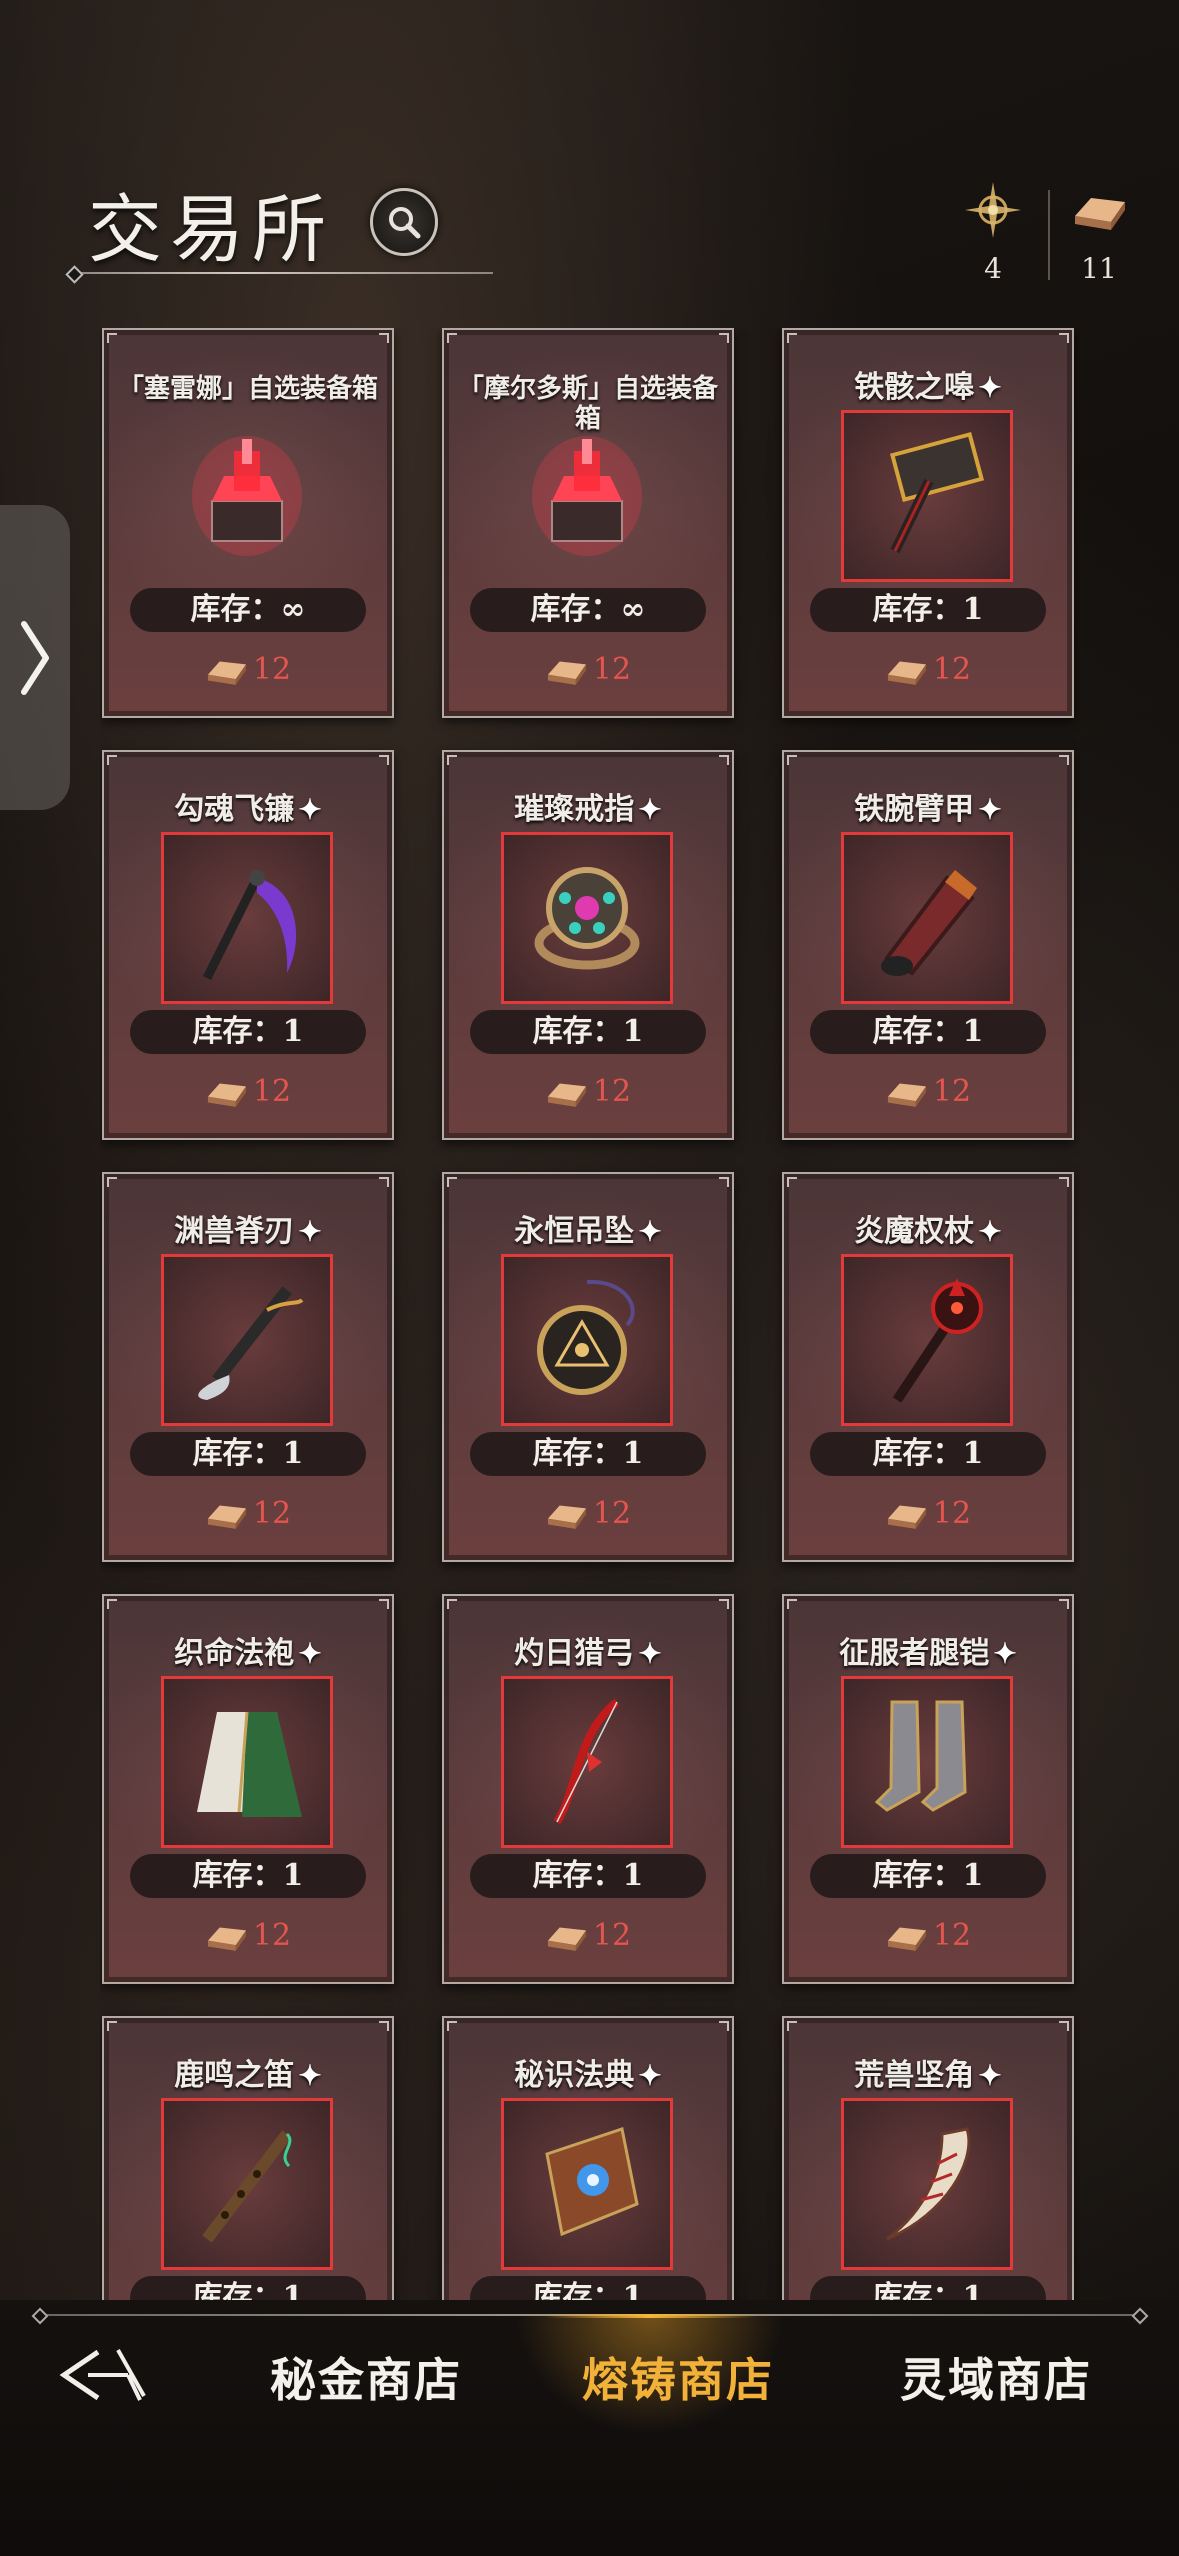 Image resolution: width=1179 pixels, height=2556 pixels. Describe the element at coordinates (280, 273) in the screenshot. I see `title-underline` at that location.